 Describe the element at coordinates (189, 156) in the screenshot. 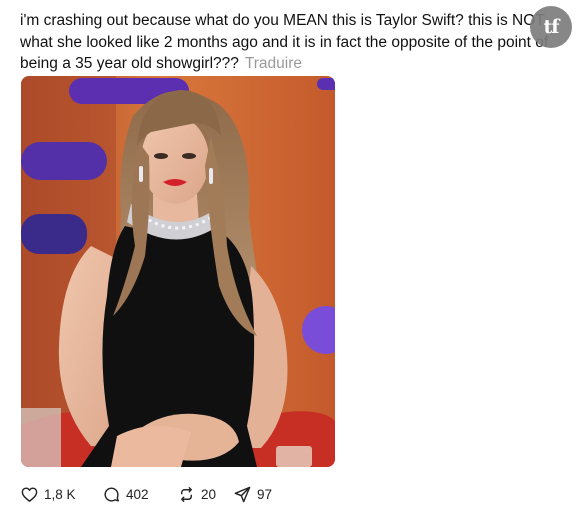

I see `right-eye` at that location.